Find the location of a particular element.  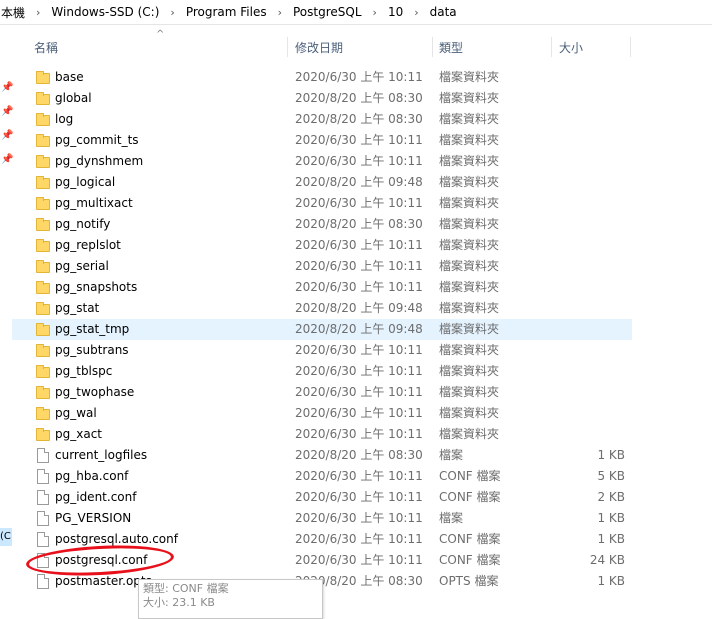

file-name: pg_snapshots is located at coordinates (96, 287).